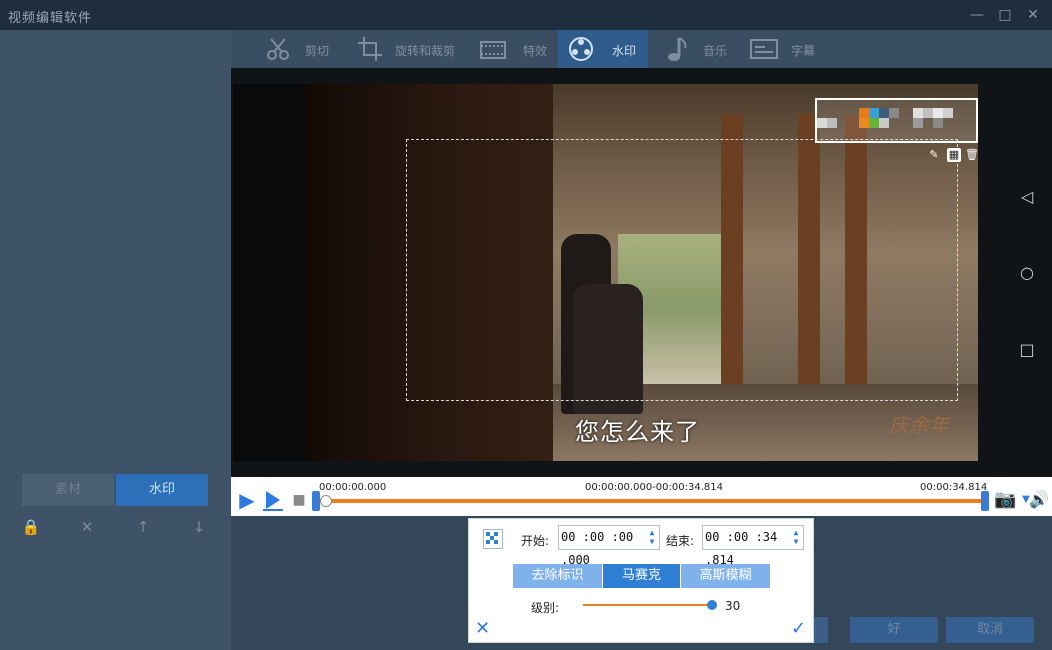 The height and width of the screenshot is (650, 1052). What do you see at coordinates (517, 49) in the screenshot?
I see `tab-effects: 特效` at bounding box center [517, 49].